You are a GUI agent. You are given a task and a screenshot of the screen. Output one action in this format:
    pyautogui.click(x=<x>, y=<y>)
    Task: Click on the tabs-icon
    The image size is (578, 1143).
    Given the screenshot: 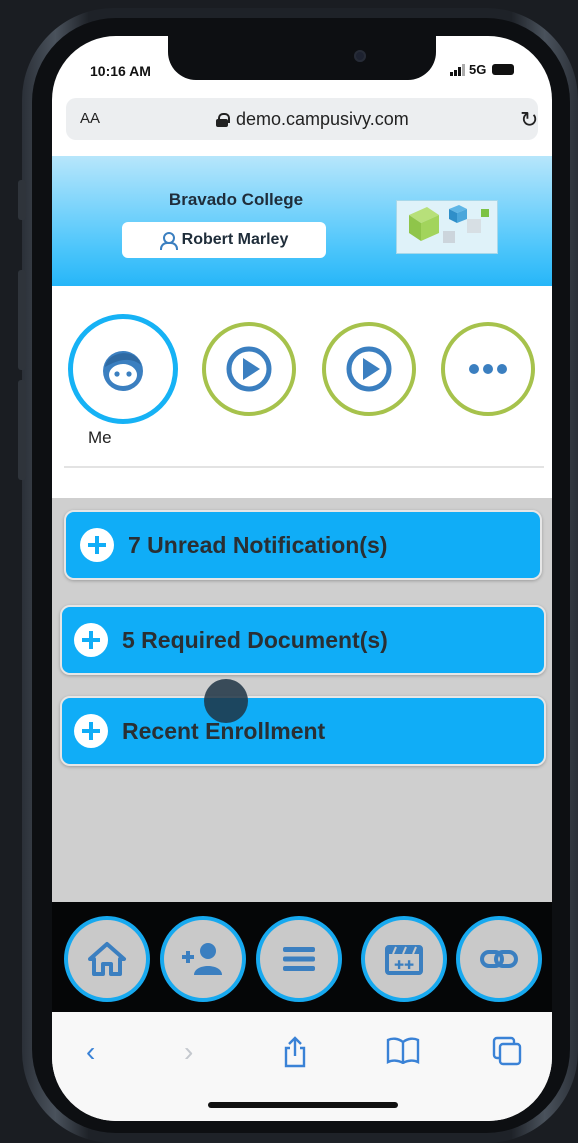 What is the action you would take?
    pyautogui.click(x=507, y=1054)
    